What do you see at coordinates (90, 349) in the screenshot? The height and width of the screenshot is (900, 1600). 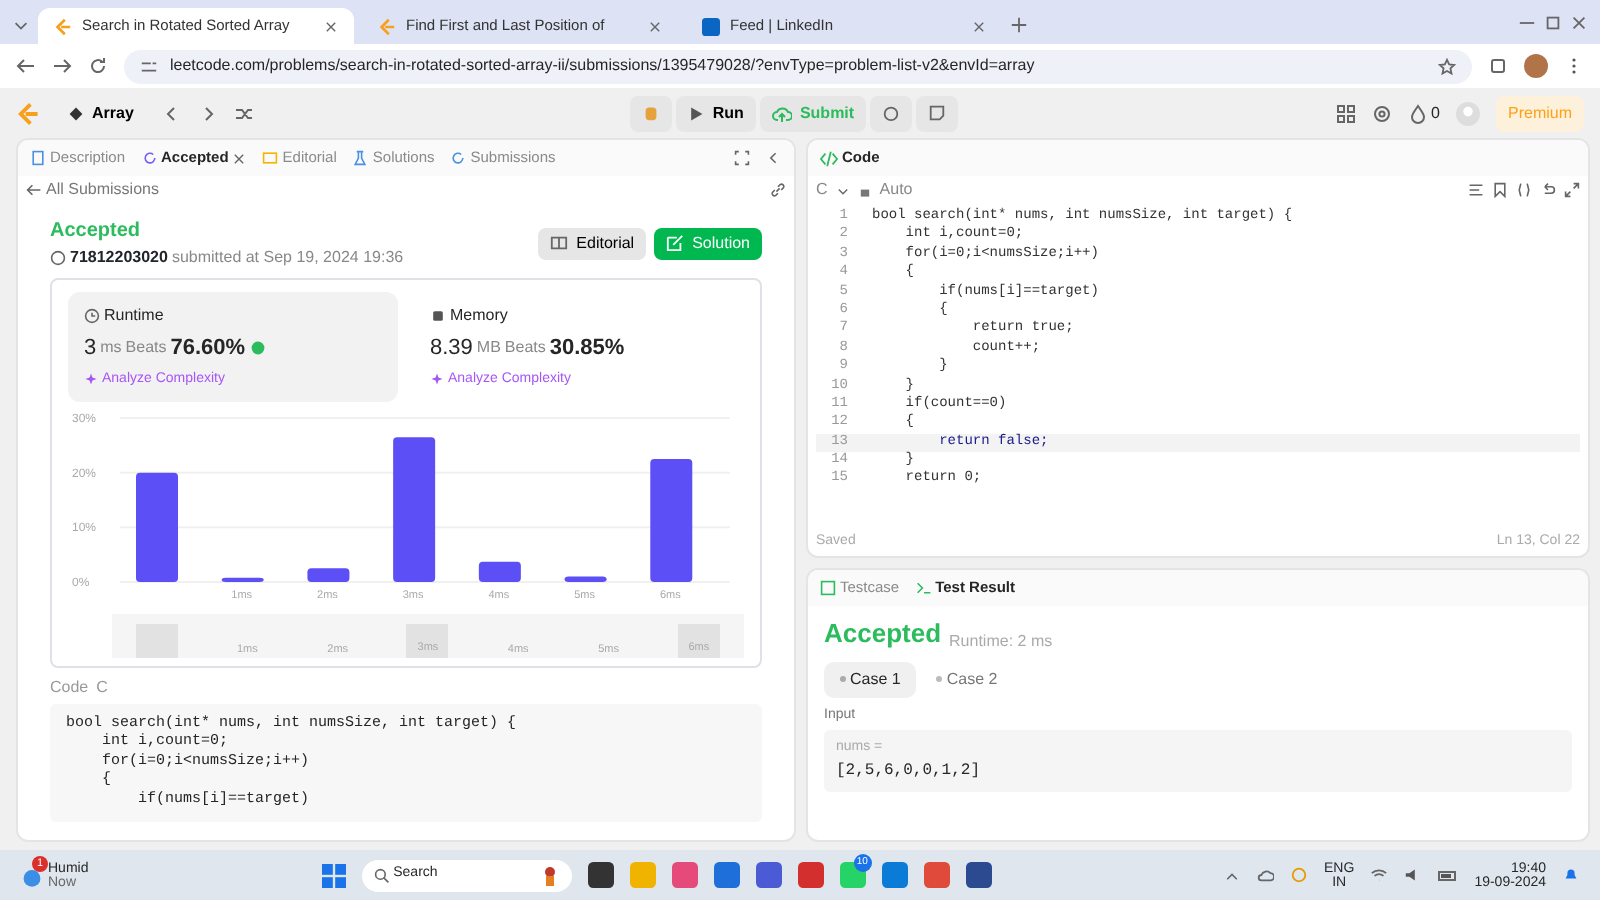 I see `stat-value: 3` at bounding box center [90, 349].